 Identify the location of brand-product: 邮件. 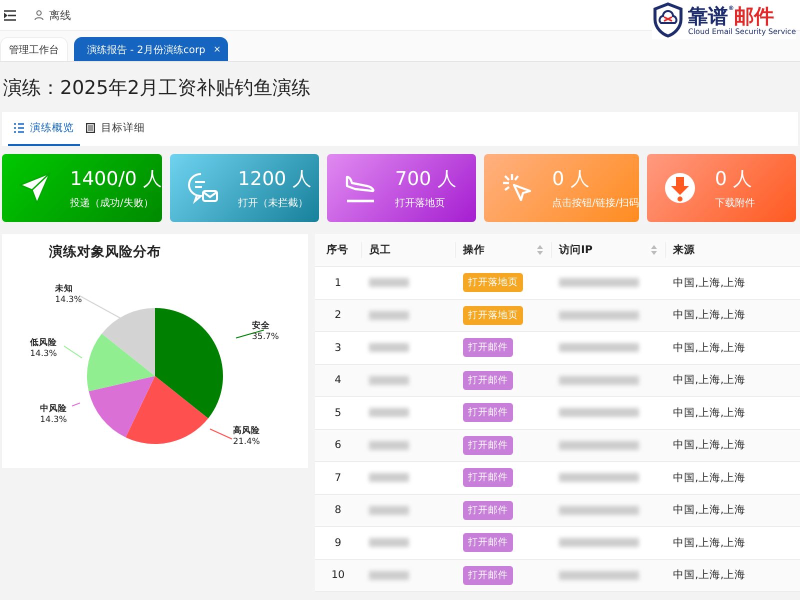
(754, 15).